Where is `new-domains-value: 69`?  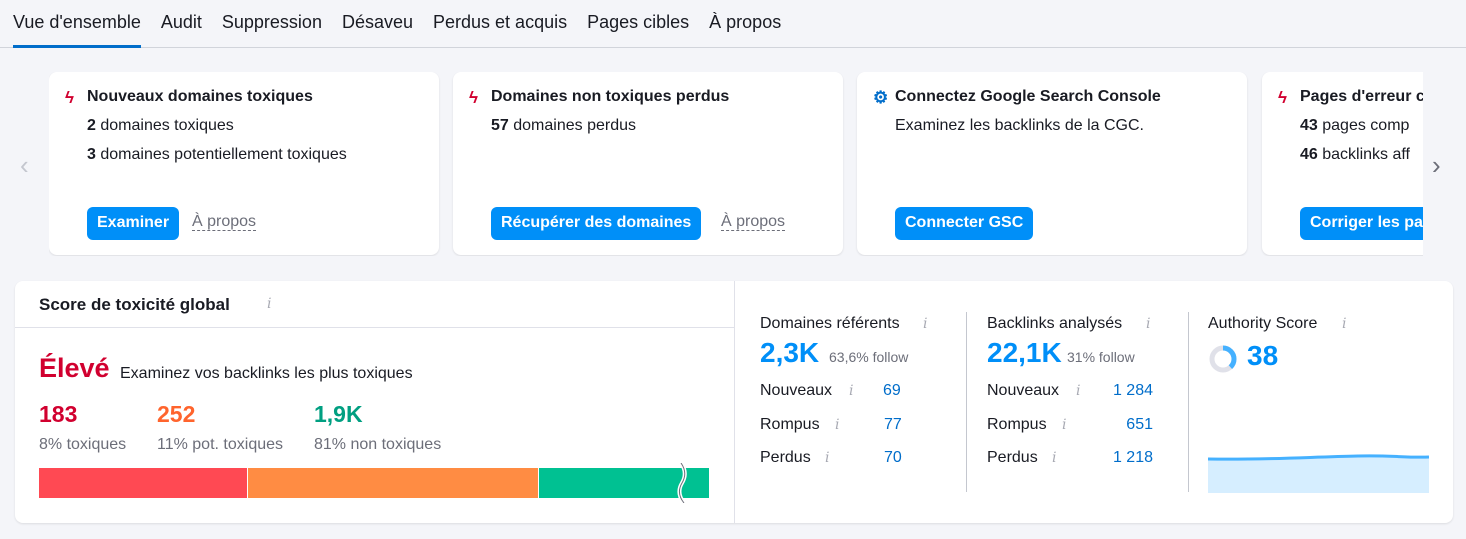 new-domains-value: 69 is located at coordinates (892, 391).